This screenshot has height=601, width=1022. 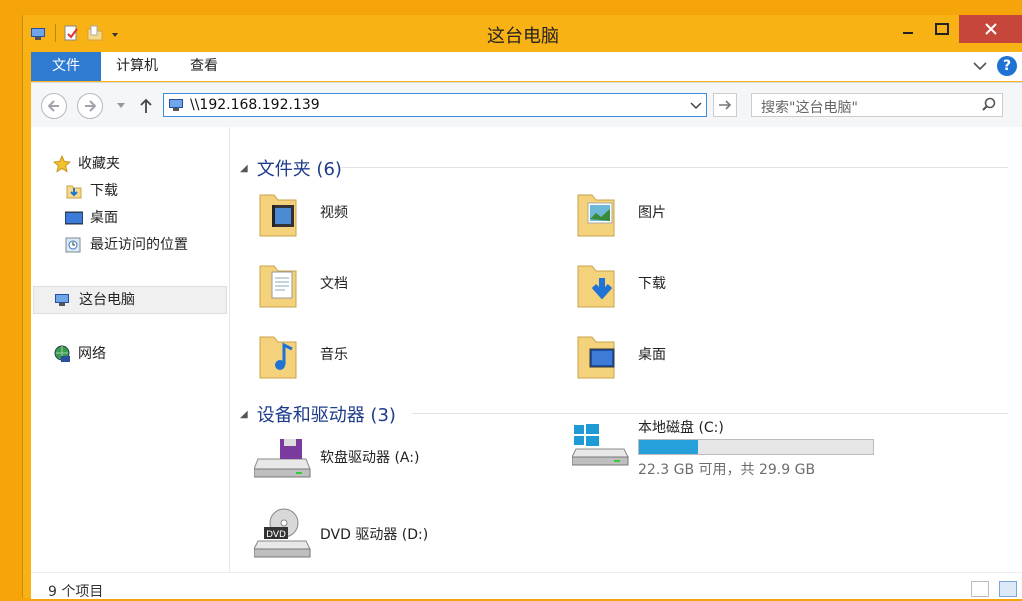 What do you see at coordinates (334, 355) in the screenshot?
I see `folder-label: 音乐` at bounding box center [334, 355].